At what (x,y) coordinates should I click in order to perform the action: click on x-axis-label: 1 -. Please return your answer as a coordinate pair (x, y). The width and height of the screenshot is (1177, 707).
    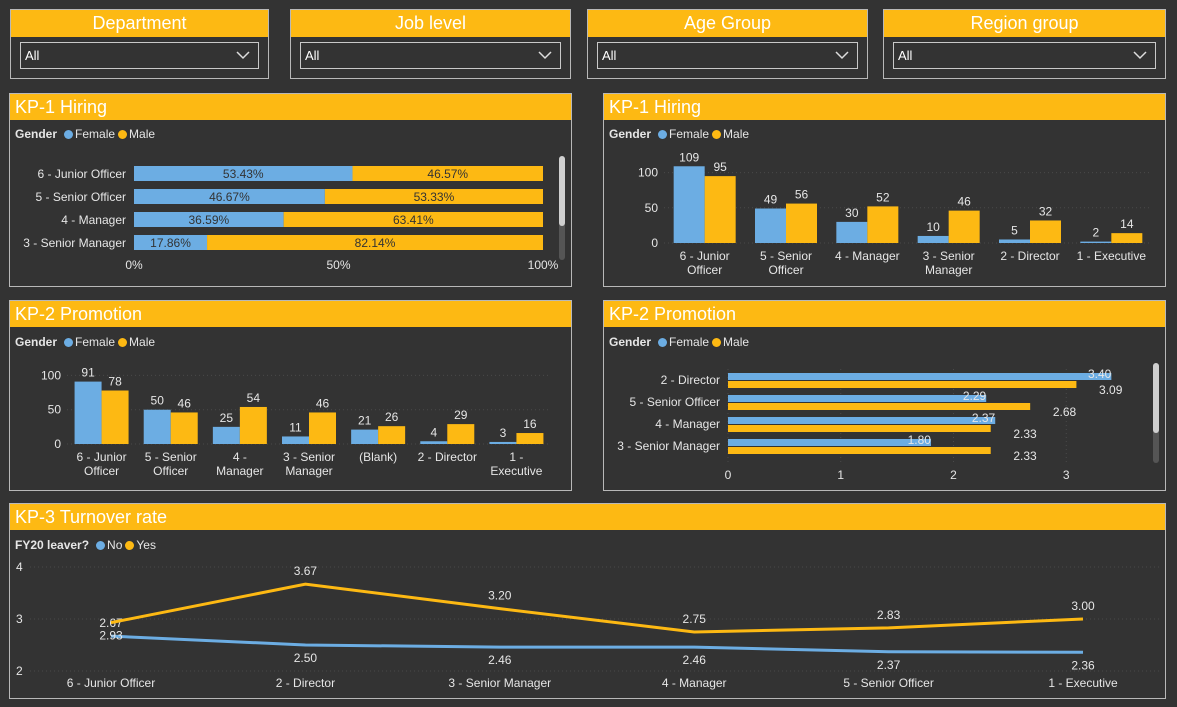
    Looking at the image, I should click on (516, 457).